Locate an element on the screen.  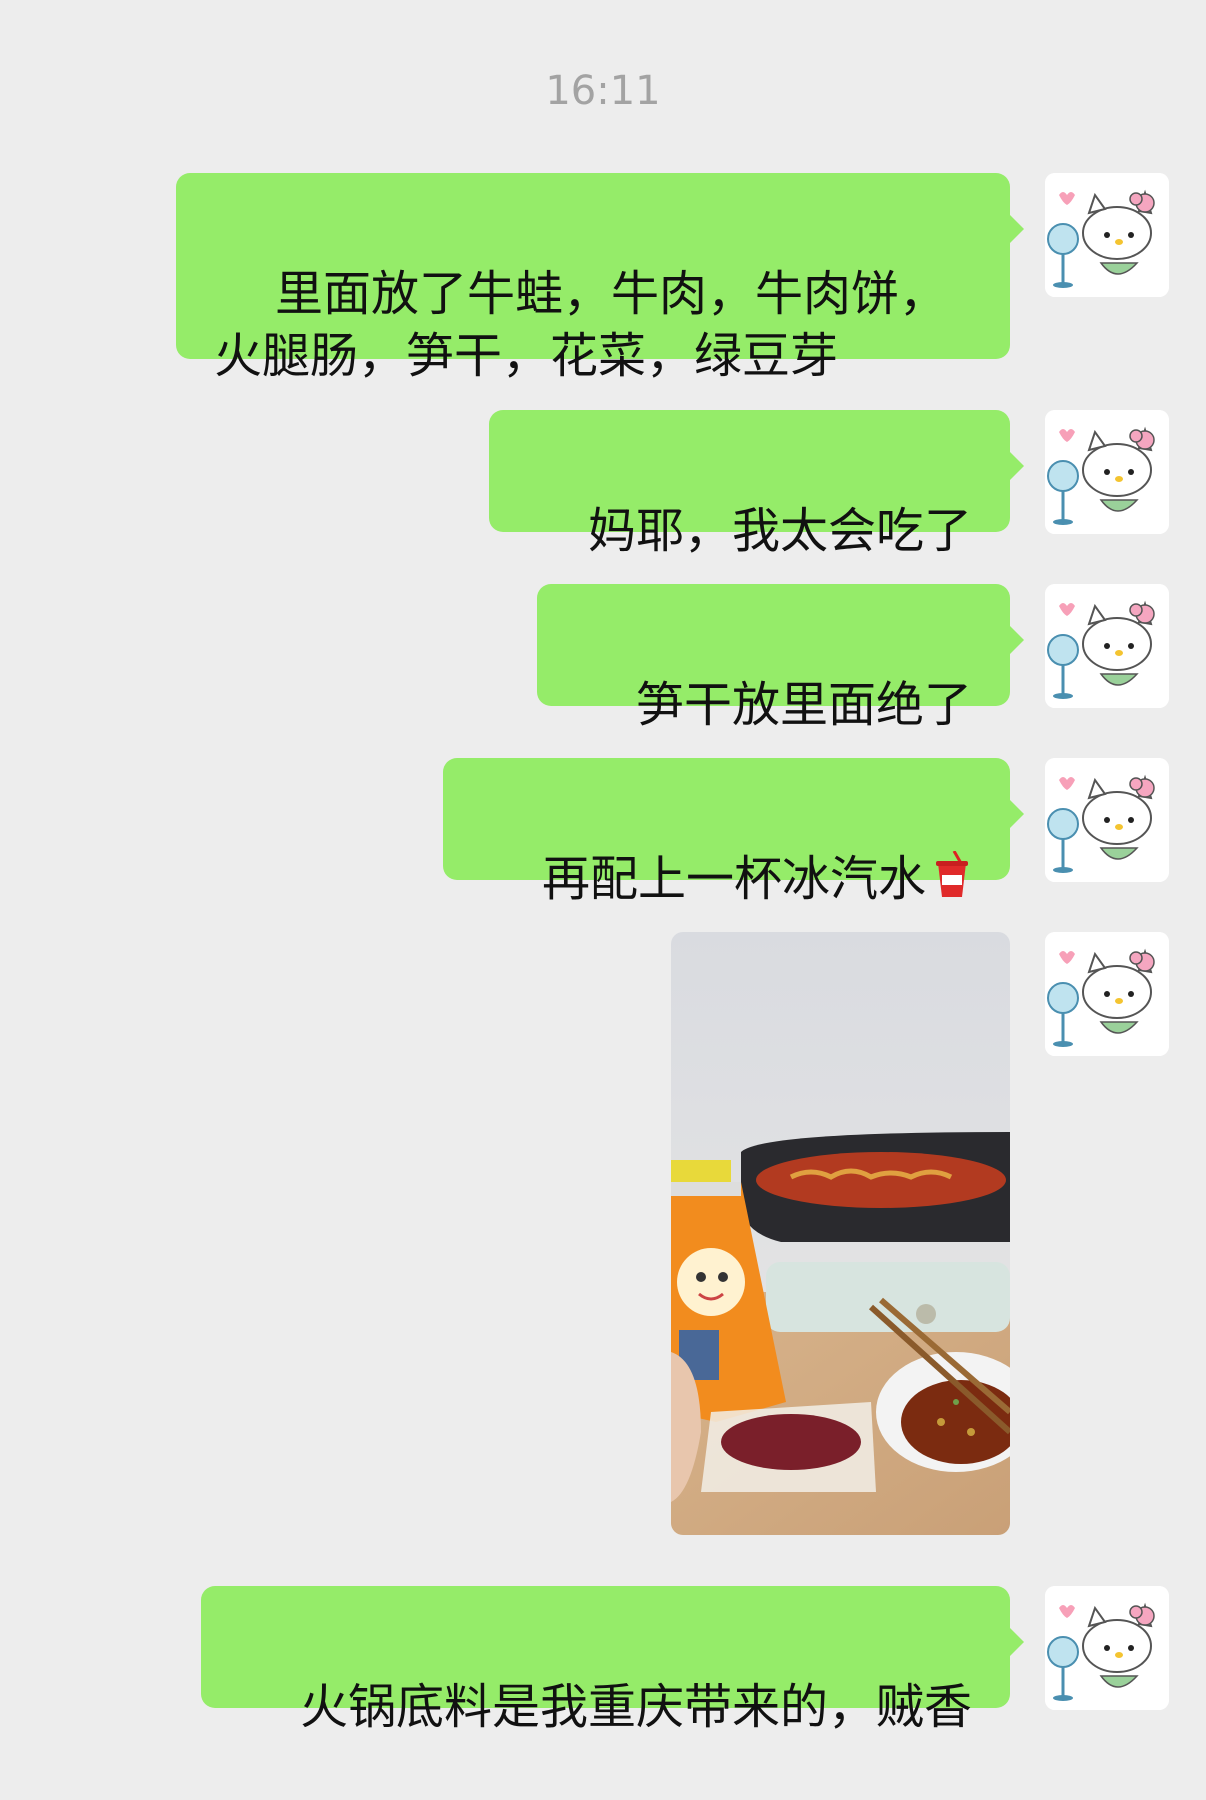
message-text: 笋干放里面绝了 is located at coordinates (803, 705).